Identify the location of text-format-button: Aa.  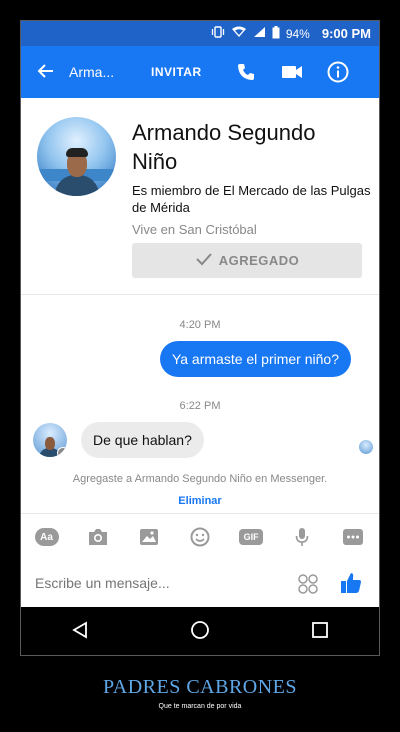
(47, 537).